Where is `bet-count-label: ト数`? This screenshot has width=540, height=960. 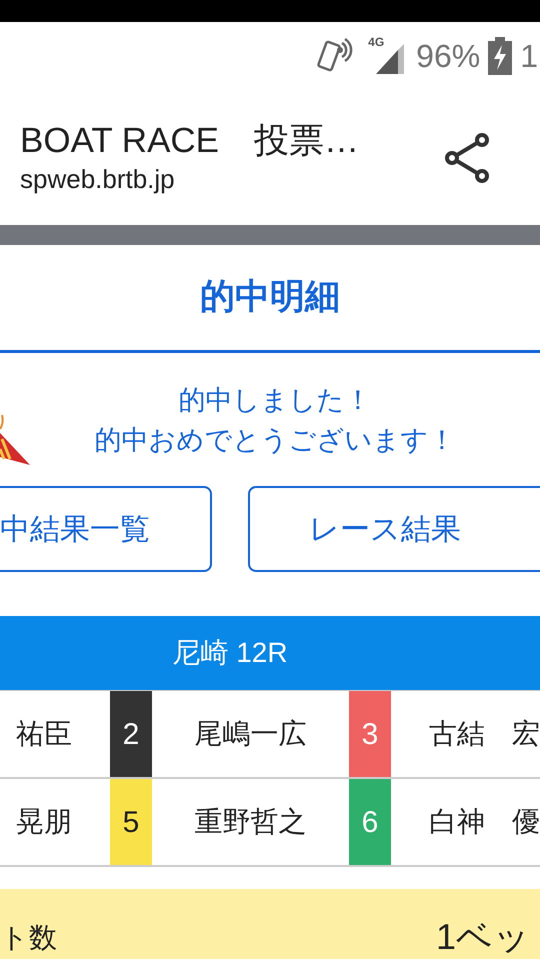 bet-count-label: ト数 is located at coordinates (28, 938).